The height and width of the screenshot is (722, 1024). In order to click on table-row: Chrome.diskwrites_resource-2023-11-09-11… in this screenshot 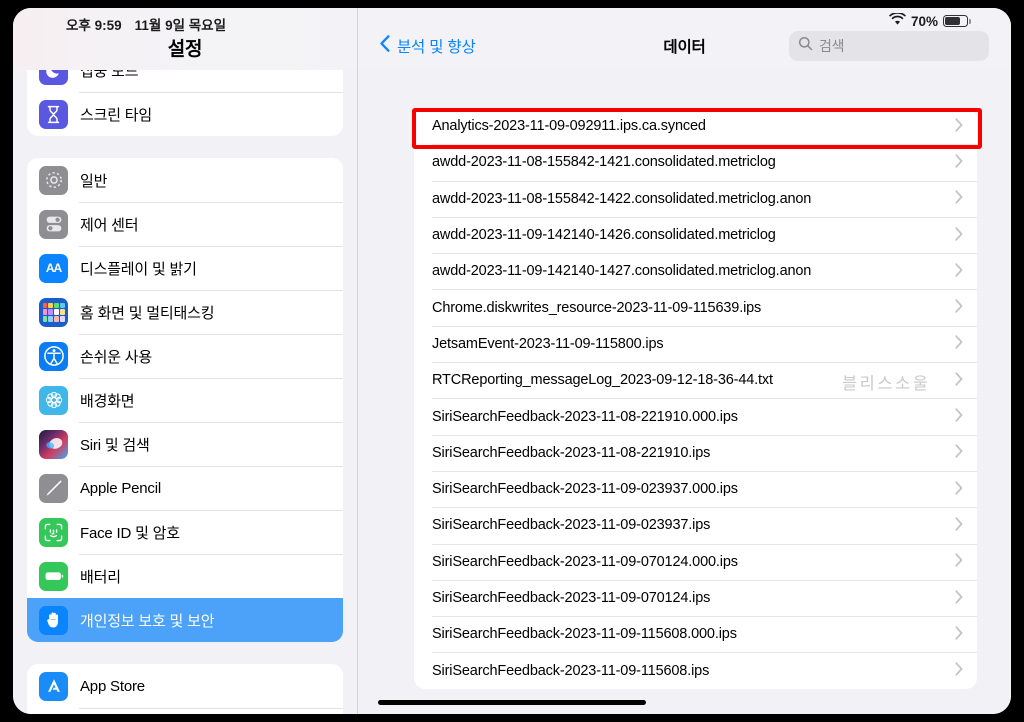, I will do `click(695, 307)`.